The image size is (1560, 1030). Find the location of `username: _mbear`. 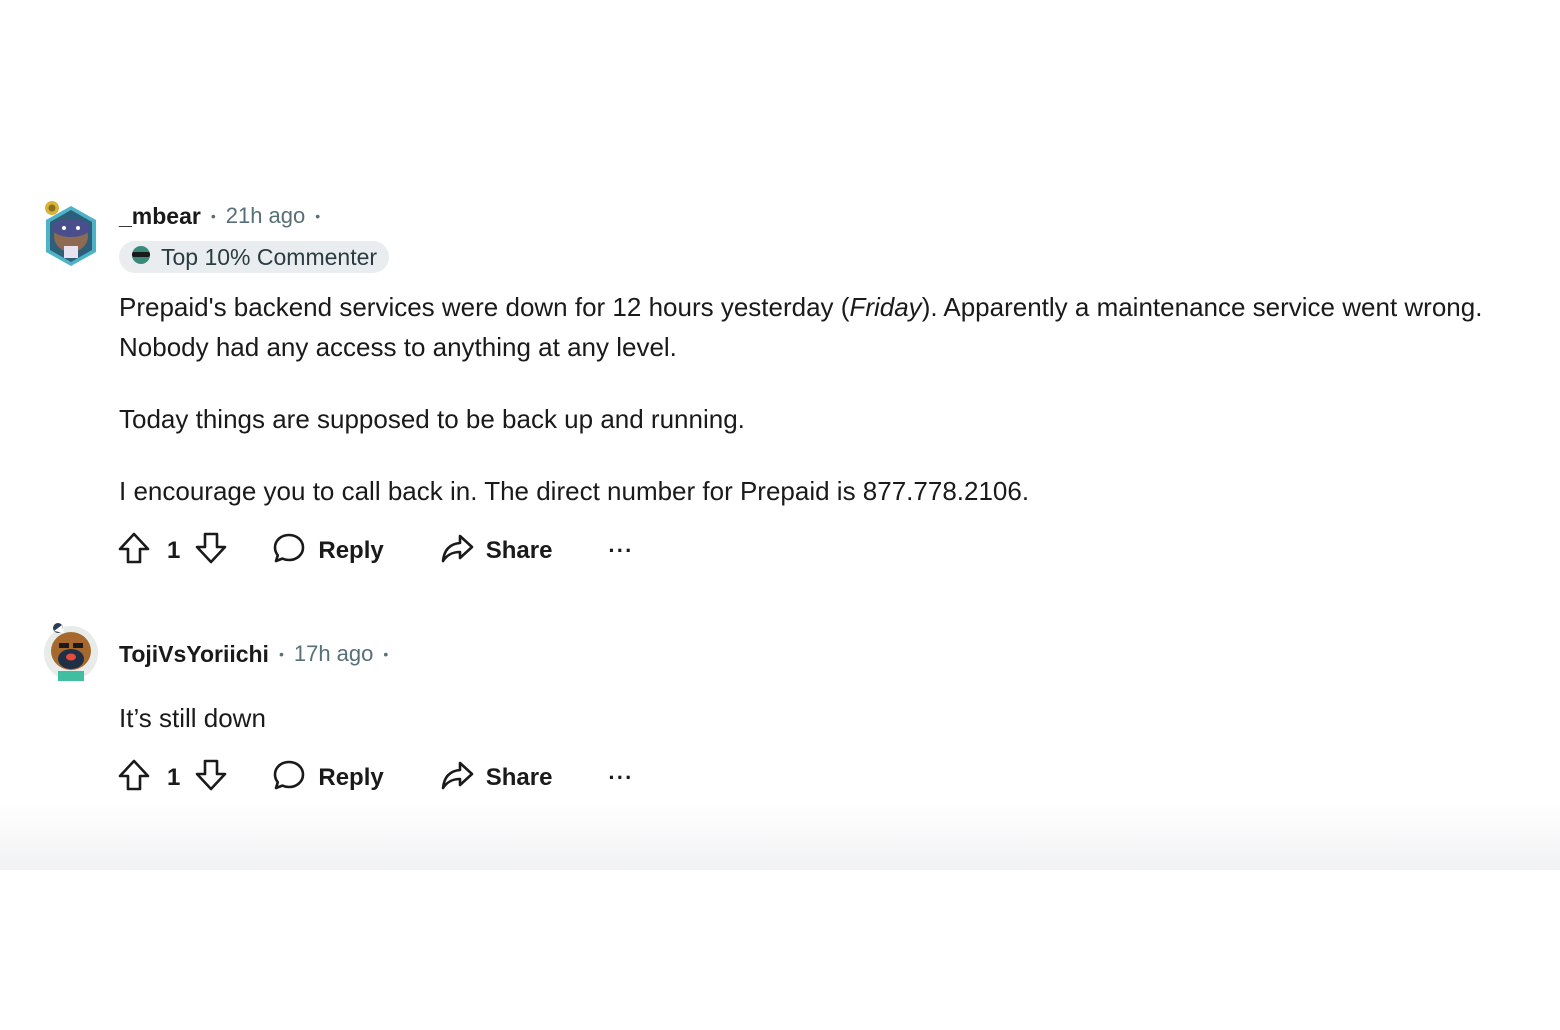

username: _mbear is located at coordinates (160, 216).